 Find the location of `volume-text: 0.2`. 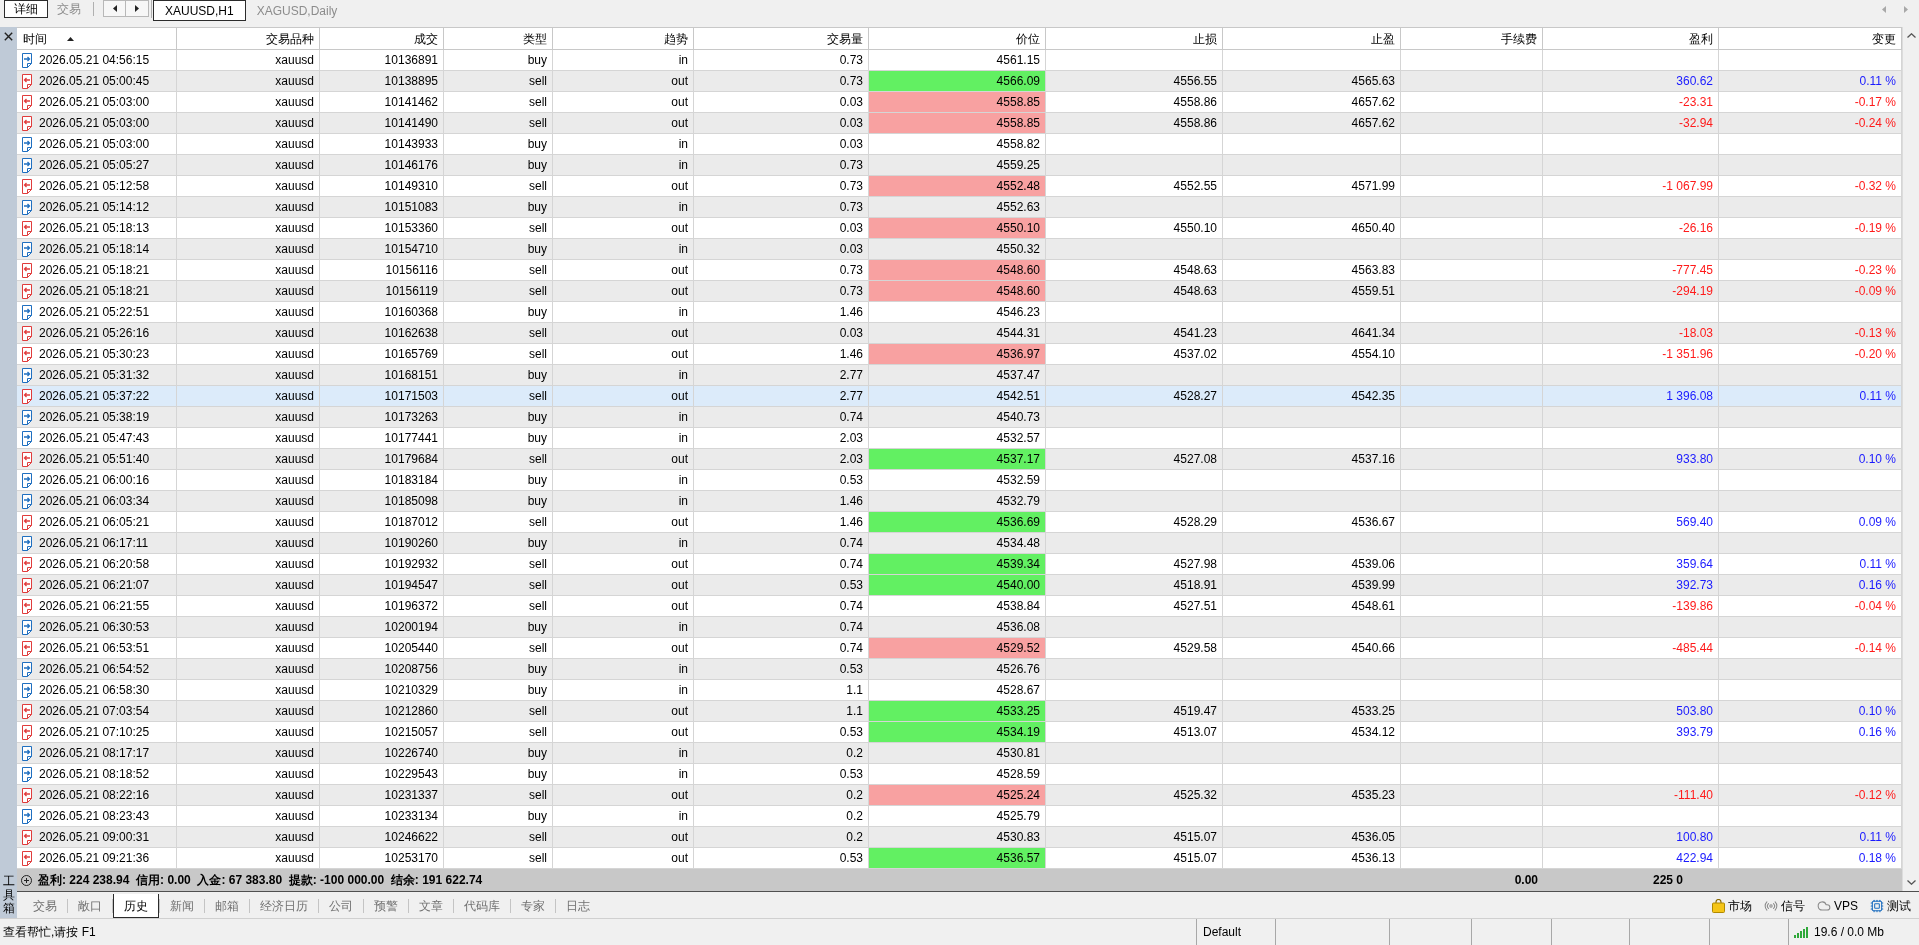

volume-text: 0.2 is located at coordinates (854, 795).